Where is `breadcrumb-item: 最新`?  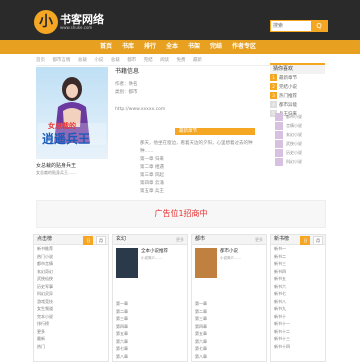 breadcrumb-item: 最新 is located at coordinates (197, 60).